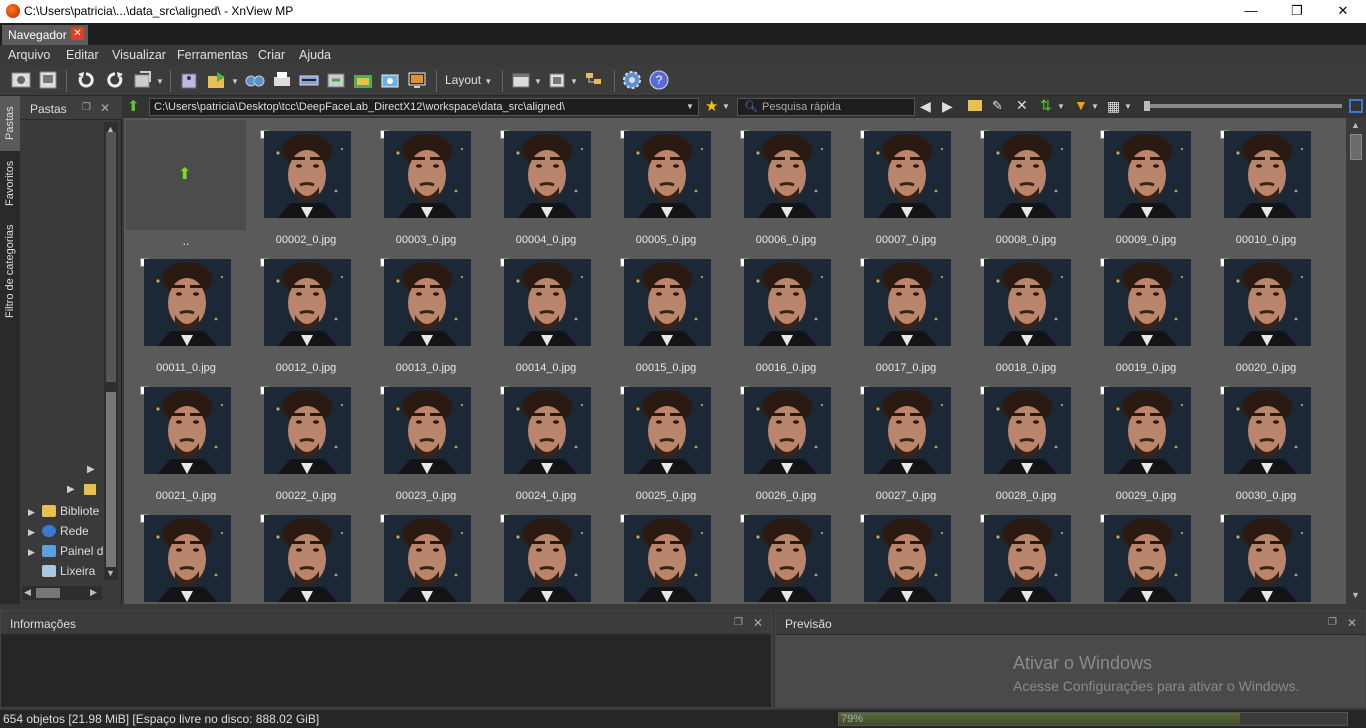  I want to click on thumbnail-item: 00009_0.jpg, so click(1146, 182).